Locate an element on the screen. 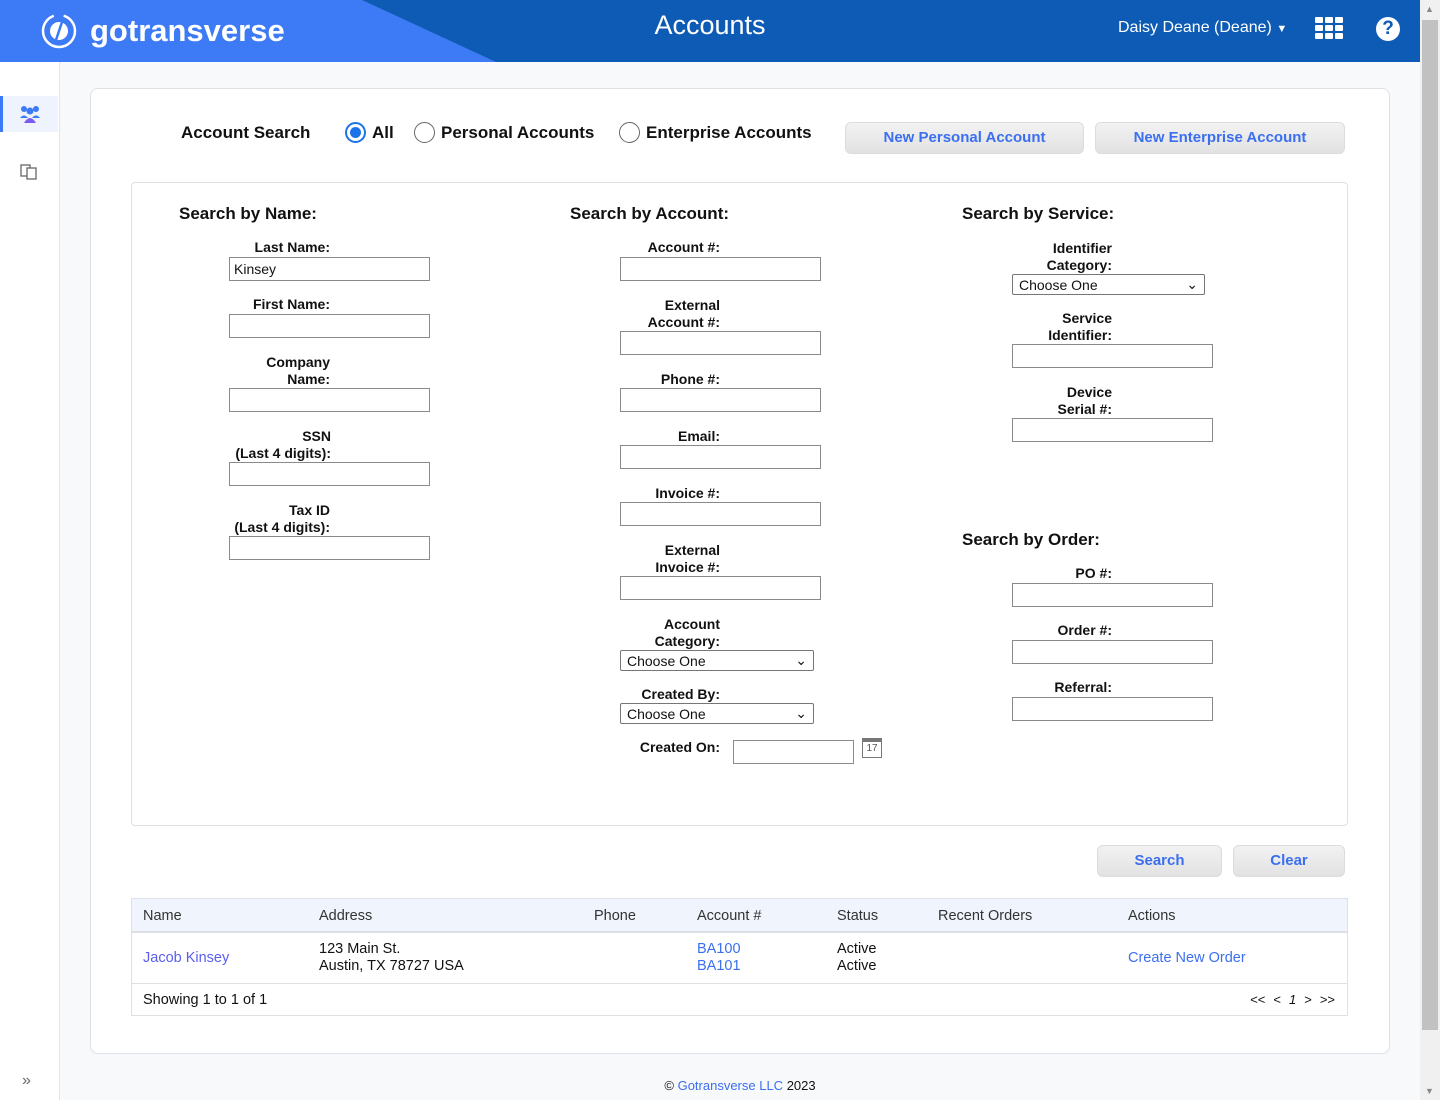 This screenshot has width=1440, height=1100. tax-id-input is located at coordinates (329, 548).